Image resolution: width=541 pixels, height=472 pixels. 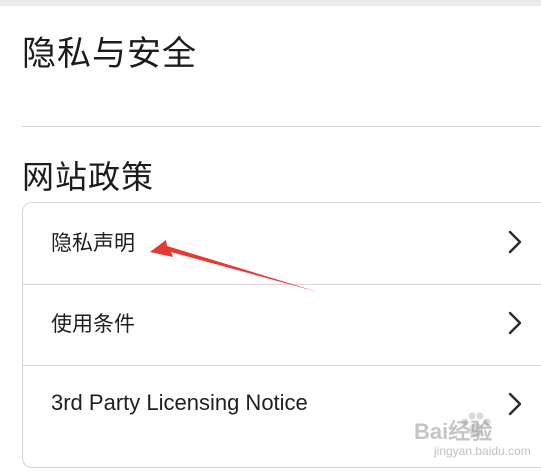 I want to click on list-item-label: 隐私声明, so click(x=93, y=243).